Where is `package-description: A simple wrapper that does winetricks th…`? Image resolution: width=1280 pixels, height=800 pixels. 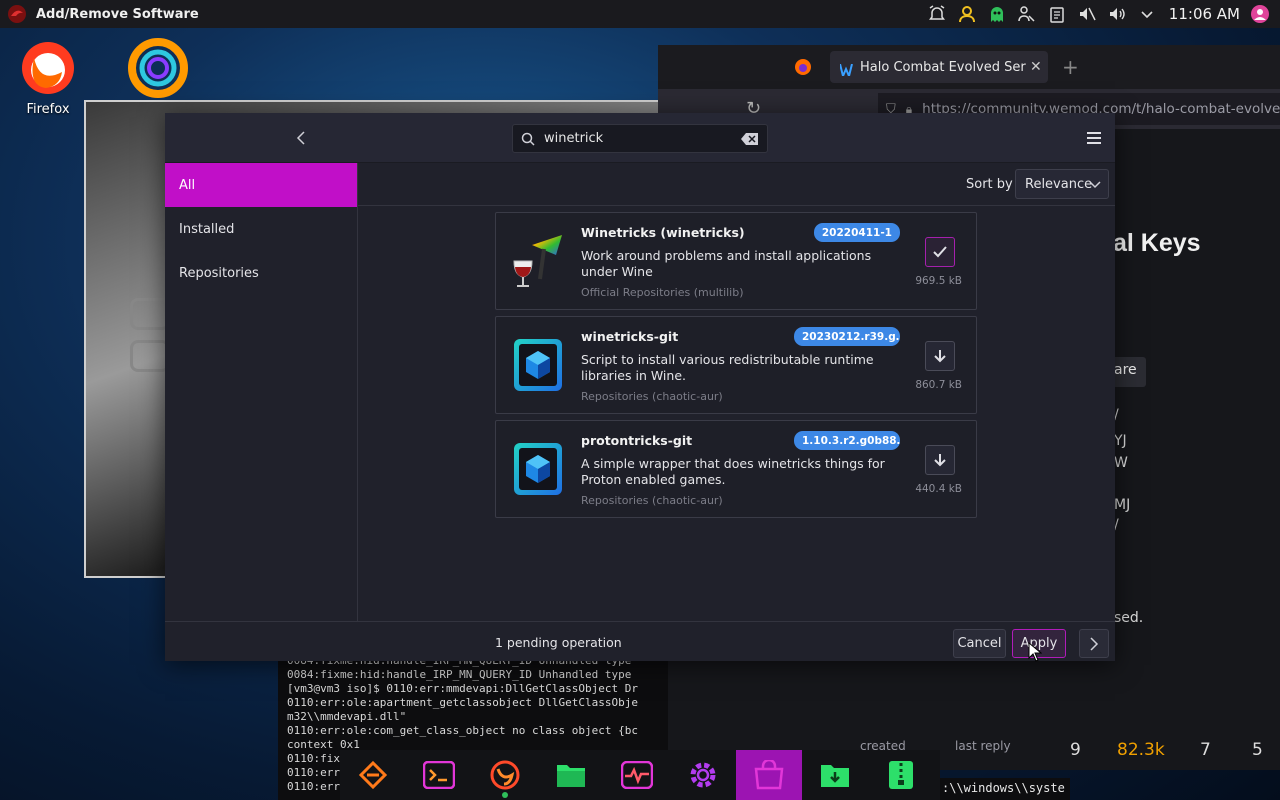 package-description: A simple wrapper that does winetricks th… is located at coordinates (733, 471).